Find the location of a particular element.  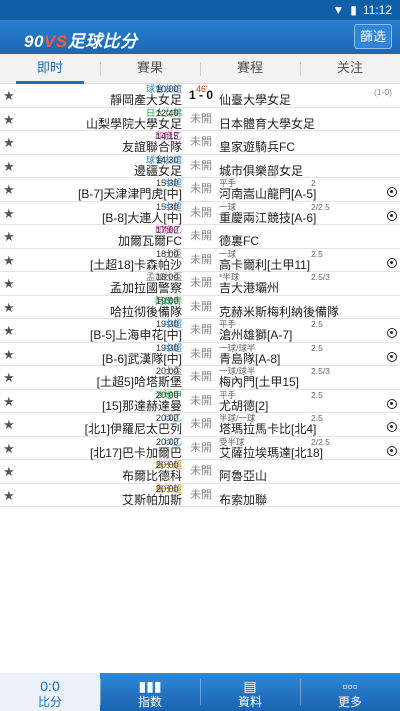

match-row: ★ 球會友誼 10:00 46' 靜岡產大女足 1 - 0 仙臺大學女足 (1-0) is located at coordinates (200, 96).